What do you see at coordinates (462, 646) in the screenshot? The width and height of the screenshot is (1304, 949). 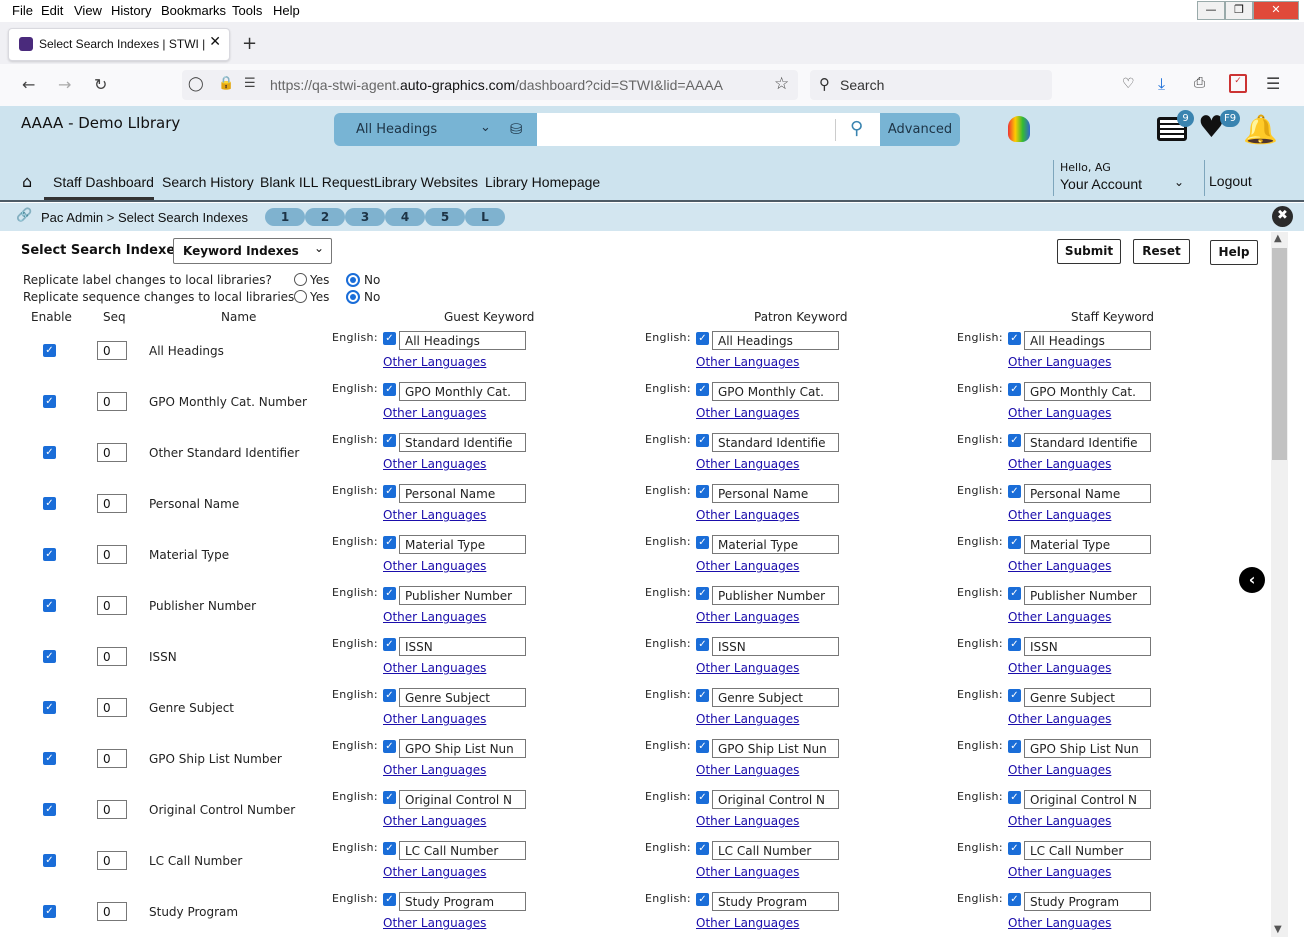 I see `guest-label-input: ISSN` at bounding box center [462, 646].